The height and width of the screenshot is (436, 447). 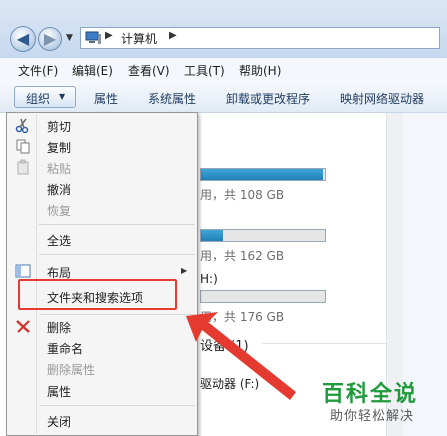 What do you see at coordinates (102, 125) in the screenshot?
I see `menu-item-cut: 剪切` at bounding box center [102, 125].